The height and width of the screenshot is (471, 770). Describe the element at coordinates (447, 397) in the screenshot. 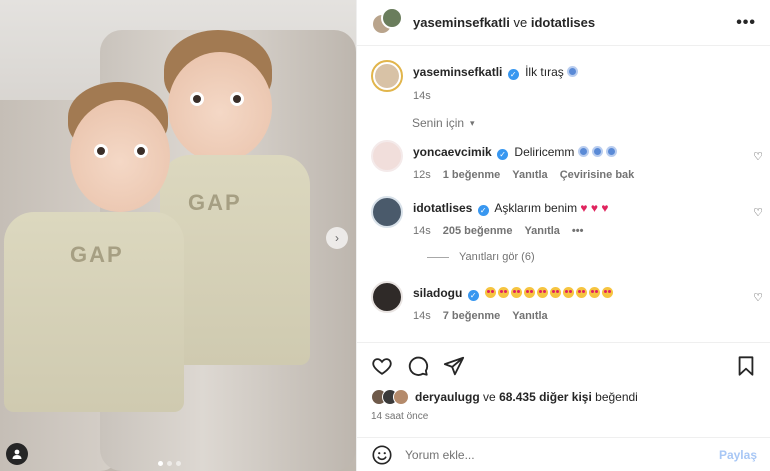

I see `liker-username: deryaulugg` at that location.